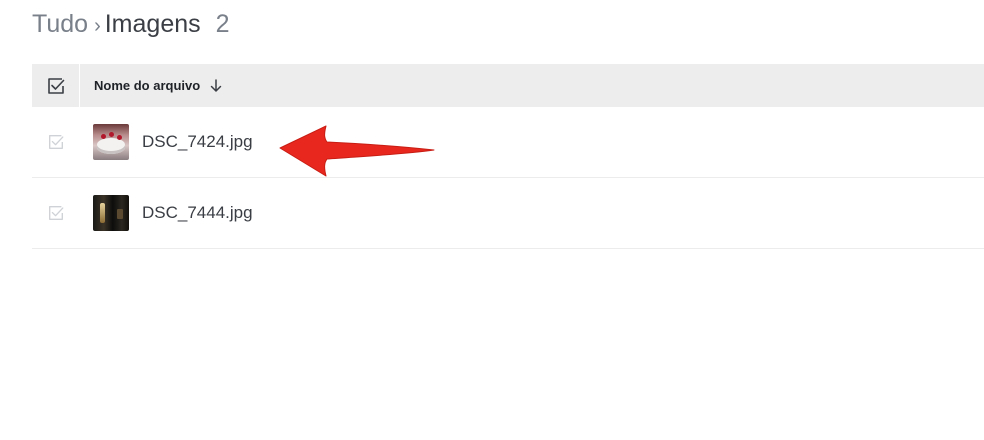  I want to click on table-header: Nome do arquivo, so click(508, 85).